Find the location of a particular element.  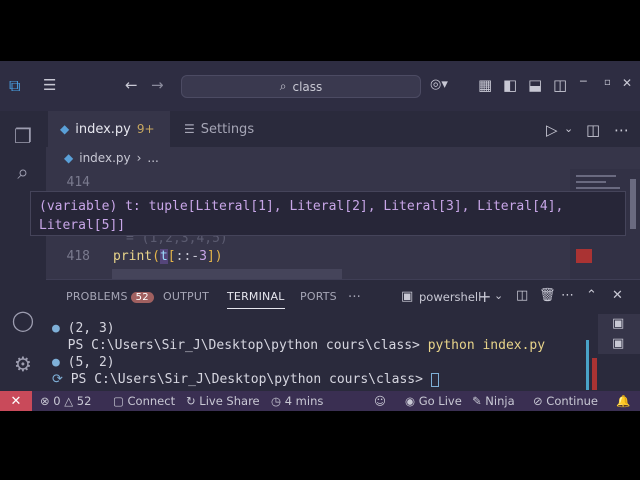

title-bar: ⧉ ☰ ← → ⌕ class ◎▾ ▦ ◧ ⬓ ◫ ─ ▫ ✕ is located at coordinates (320, 86).